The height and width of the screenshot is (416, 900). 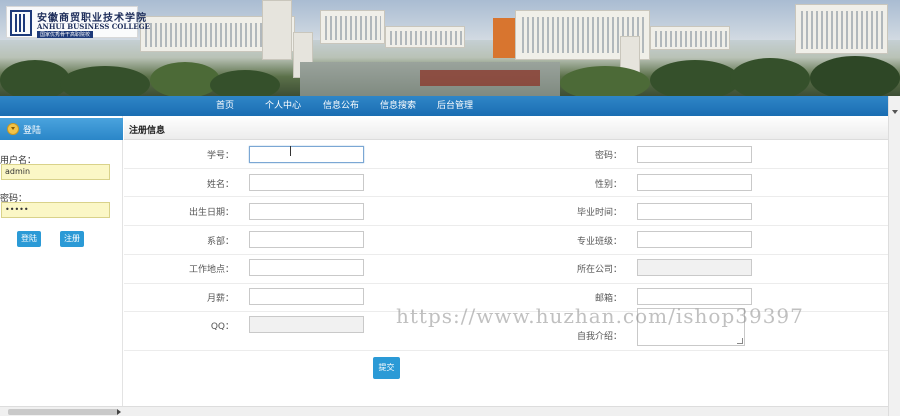 What do you see at coordinates (895, 112) in the screenshot?
I see `scroll-down-icon` at bounding box center [895, 112].